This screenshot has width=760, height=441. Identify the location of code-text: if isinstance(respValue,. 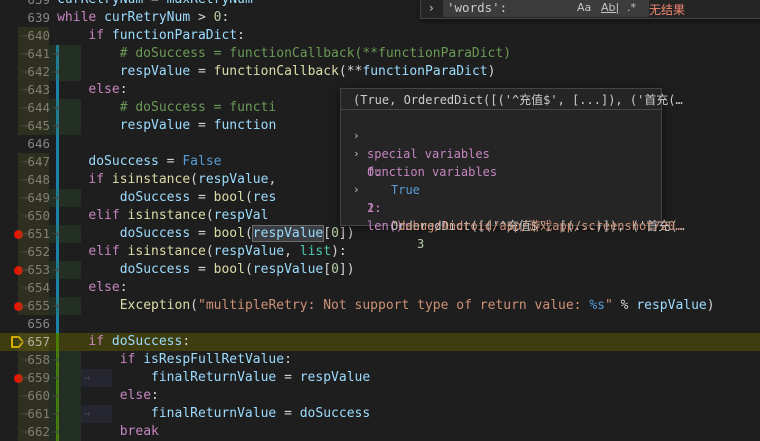
(166, 180).